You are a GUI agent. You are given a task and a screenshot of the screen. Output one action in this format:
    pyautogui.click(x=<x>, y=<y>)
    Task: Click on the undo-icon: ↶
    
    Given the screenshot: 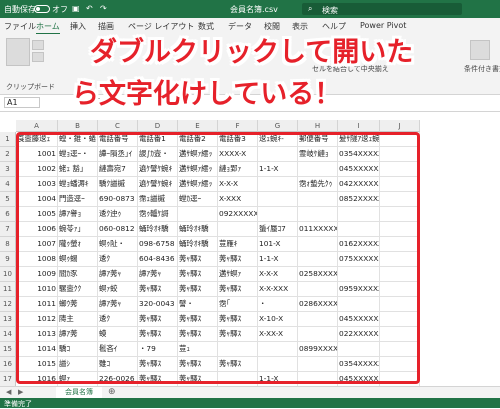 What is the action you would take?
    pyautogui.click(x=89, y=8)
    